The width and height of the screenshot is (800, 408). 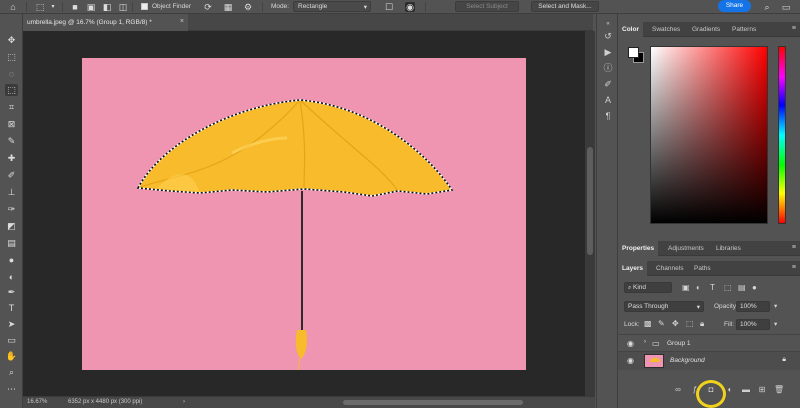 What do you see at coordinates (698, 287) in the screenshot?
I see `adjustment-filter-icon: ◐` at bounding box center [698, 287].